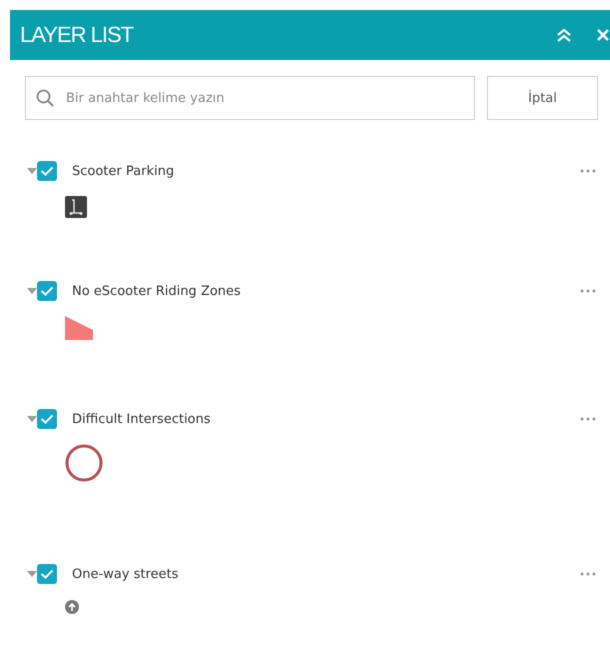 The width and height of the screenshot is (610, 650). Describe the element at coordinates (72, 607) in the screenshot. I see `arrow-icon` at that location.